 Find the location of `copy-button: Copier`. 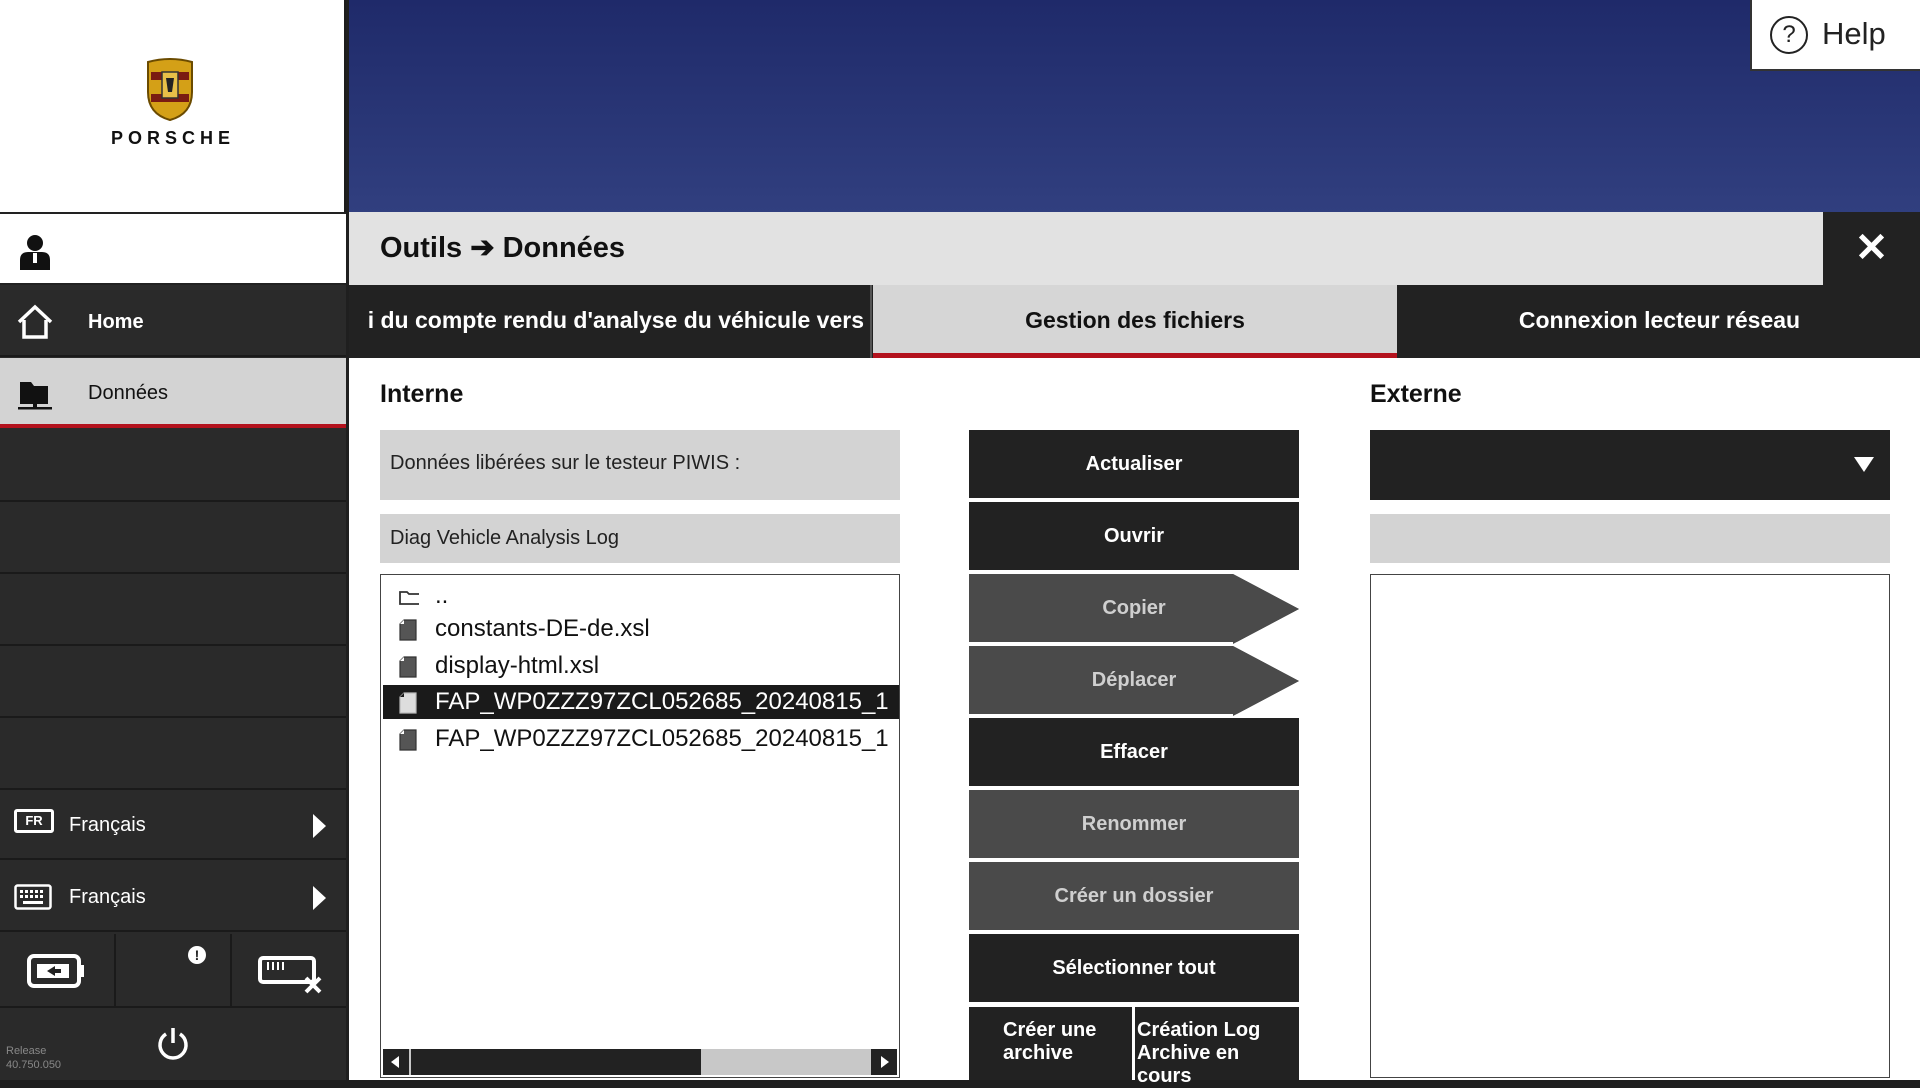

copy-button: Copier is located at coordinates (1134, 609).